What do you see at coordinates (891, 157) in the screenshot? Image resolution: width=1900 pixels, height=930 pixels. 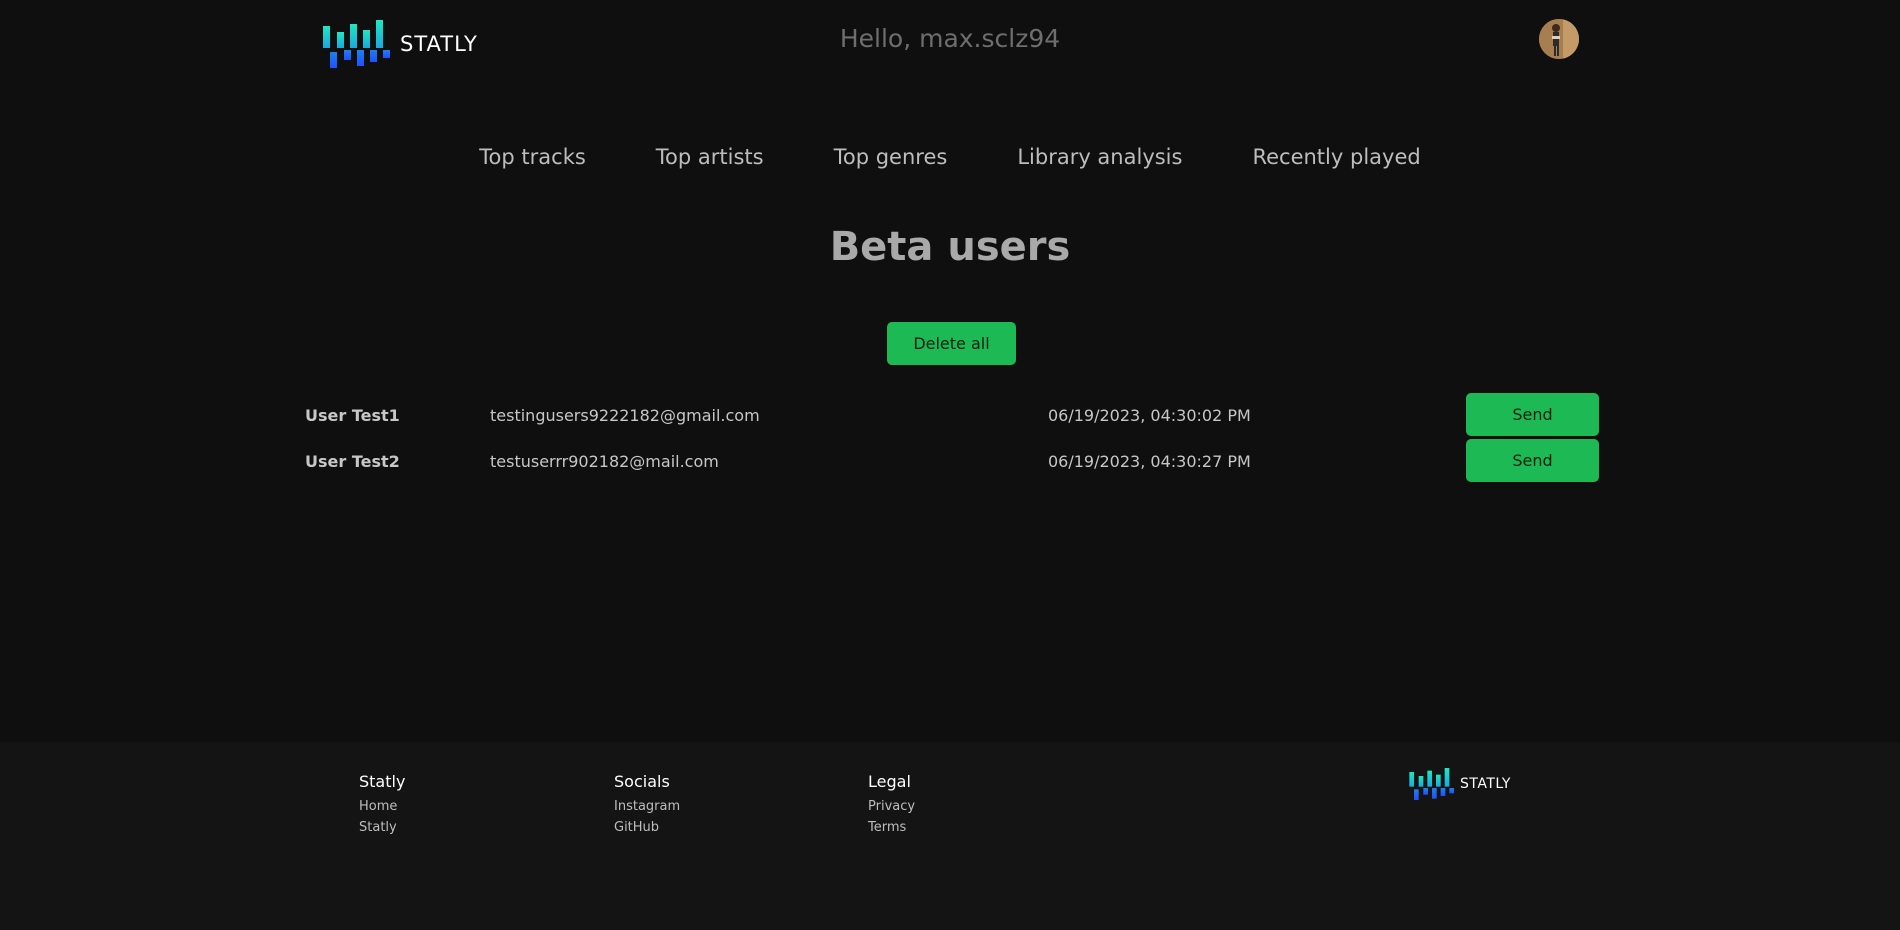 I see `nav-top-genres: Top genres` at bounding box center [891, 157].